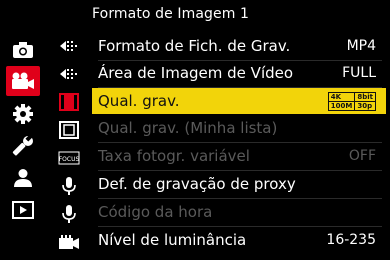 The width and height of the screenshot is (390, 260). What do you see at coordinates (155, 212) in the screenshot?
I see `menu-item-label: Código da hora` at bounding box center [155, 212].